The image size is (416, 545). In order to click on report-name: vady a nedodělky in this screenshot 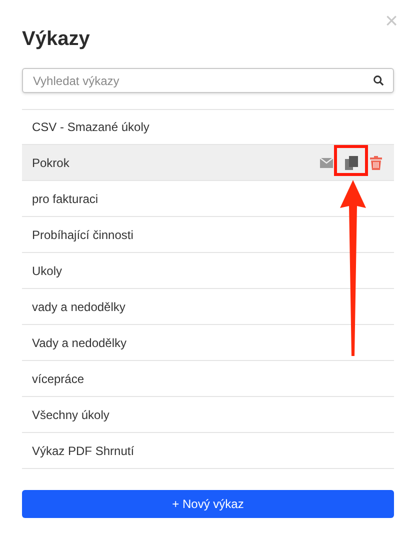, I will do `click(79, 307)`.